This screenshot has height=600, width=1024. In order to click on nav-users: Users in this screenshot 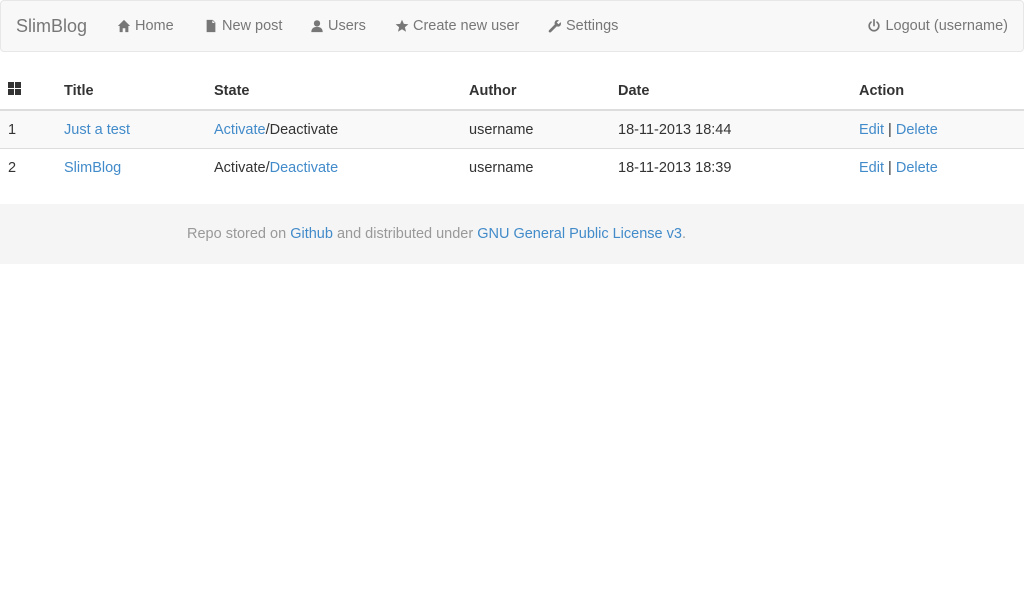, I will do `click(338, 26)`.